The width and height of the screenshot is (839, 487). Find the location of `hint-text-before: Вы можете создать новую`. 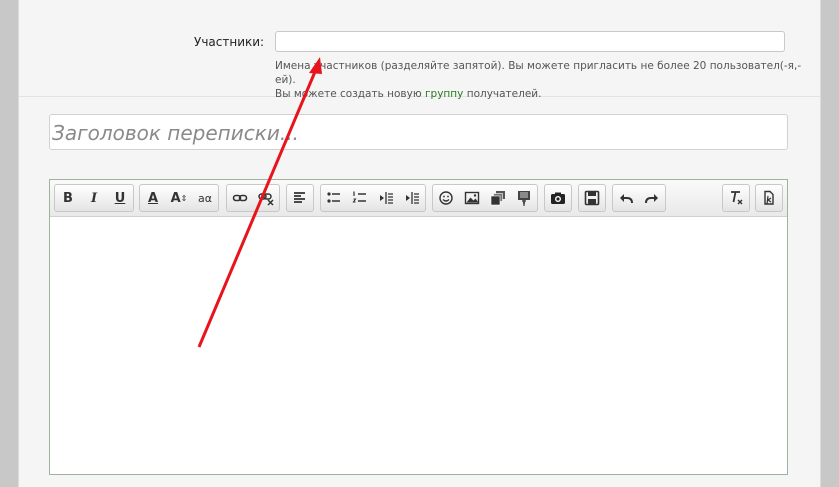

hint-text-before: Вы можете создать новую is located at coordinates (348, 94).